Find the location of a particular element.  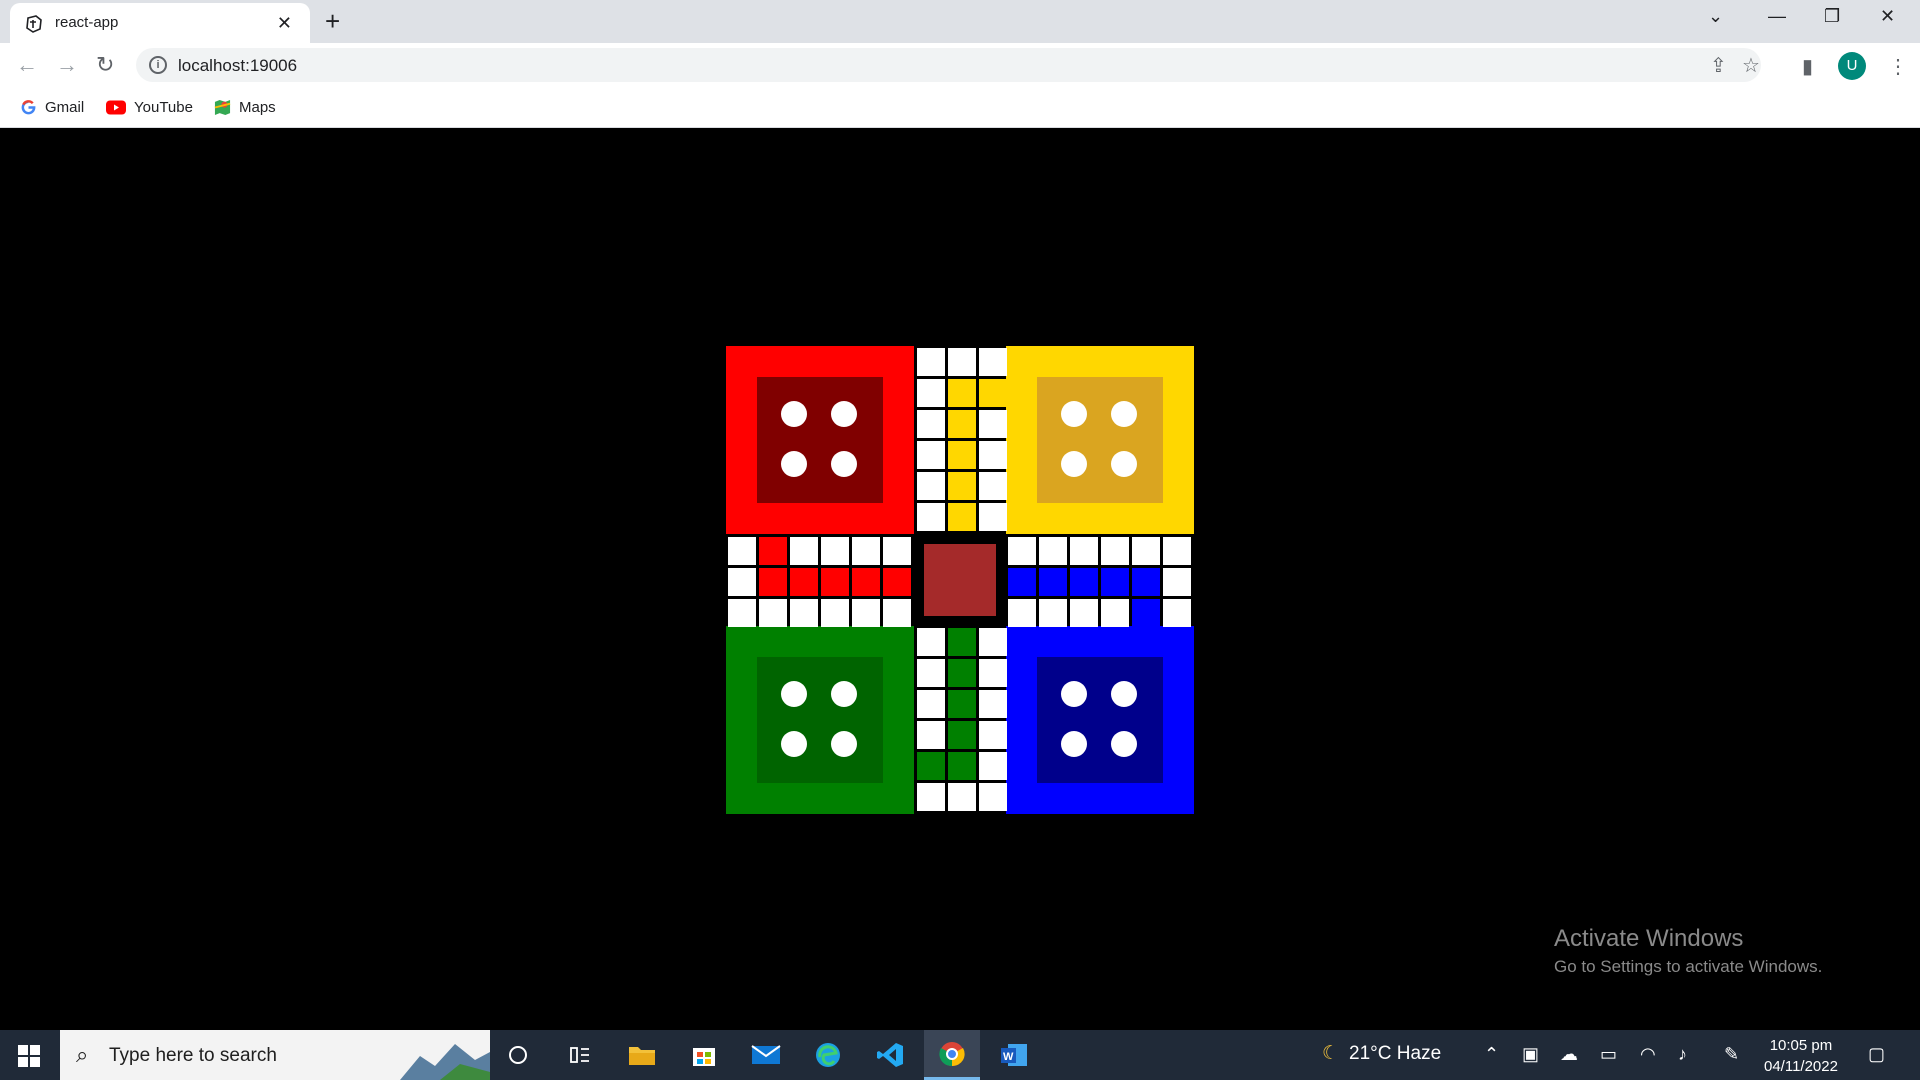

notifications-icon: ▢ is located at coordinates (1876, 1054).